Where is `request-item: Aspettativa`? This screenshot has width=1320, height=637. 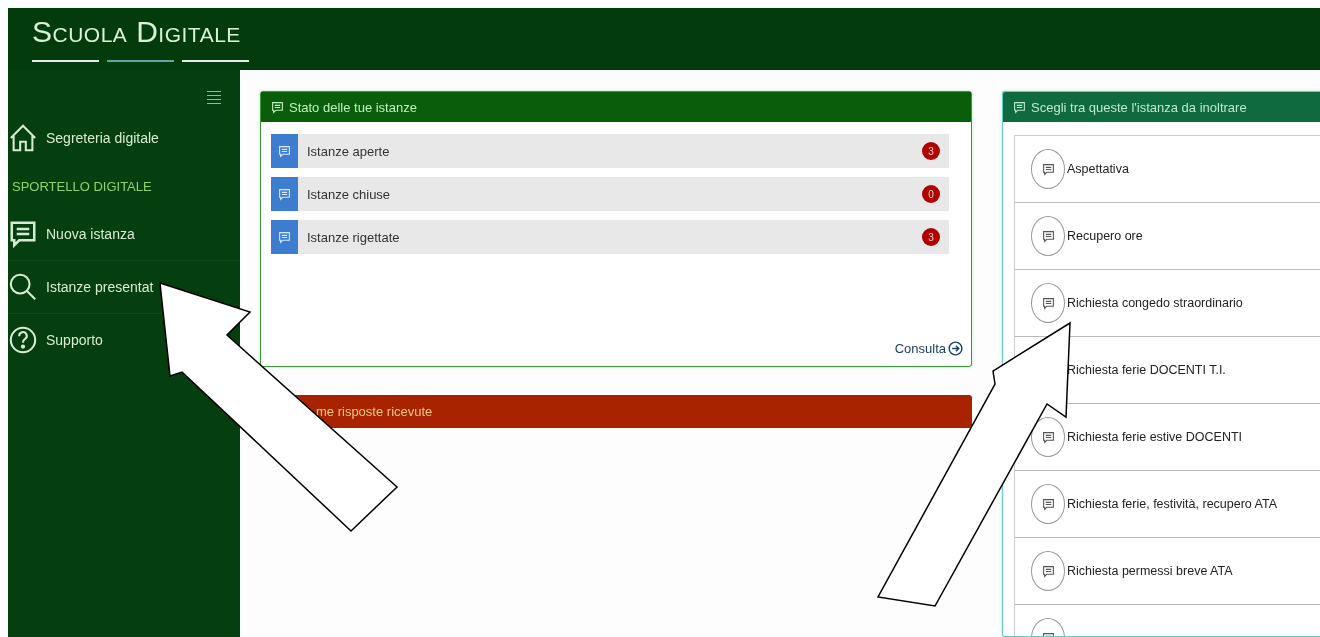 request-item: Aspettativa is located at coordinates (1098, 169).